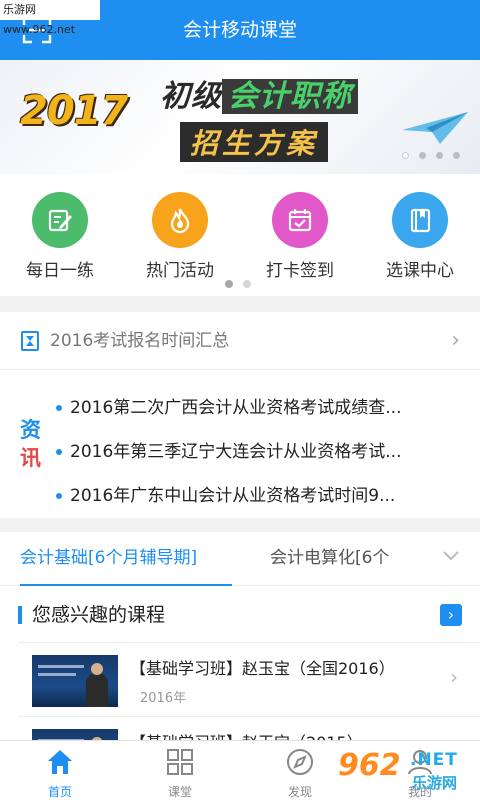 The width and height of the screenshot is (480, 800). I want to click on quick-item-label: 每日一练, so click(60, 271).